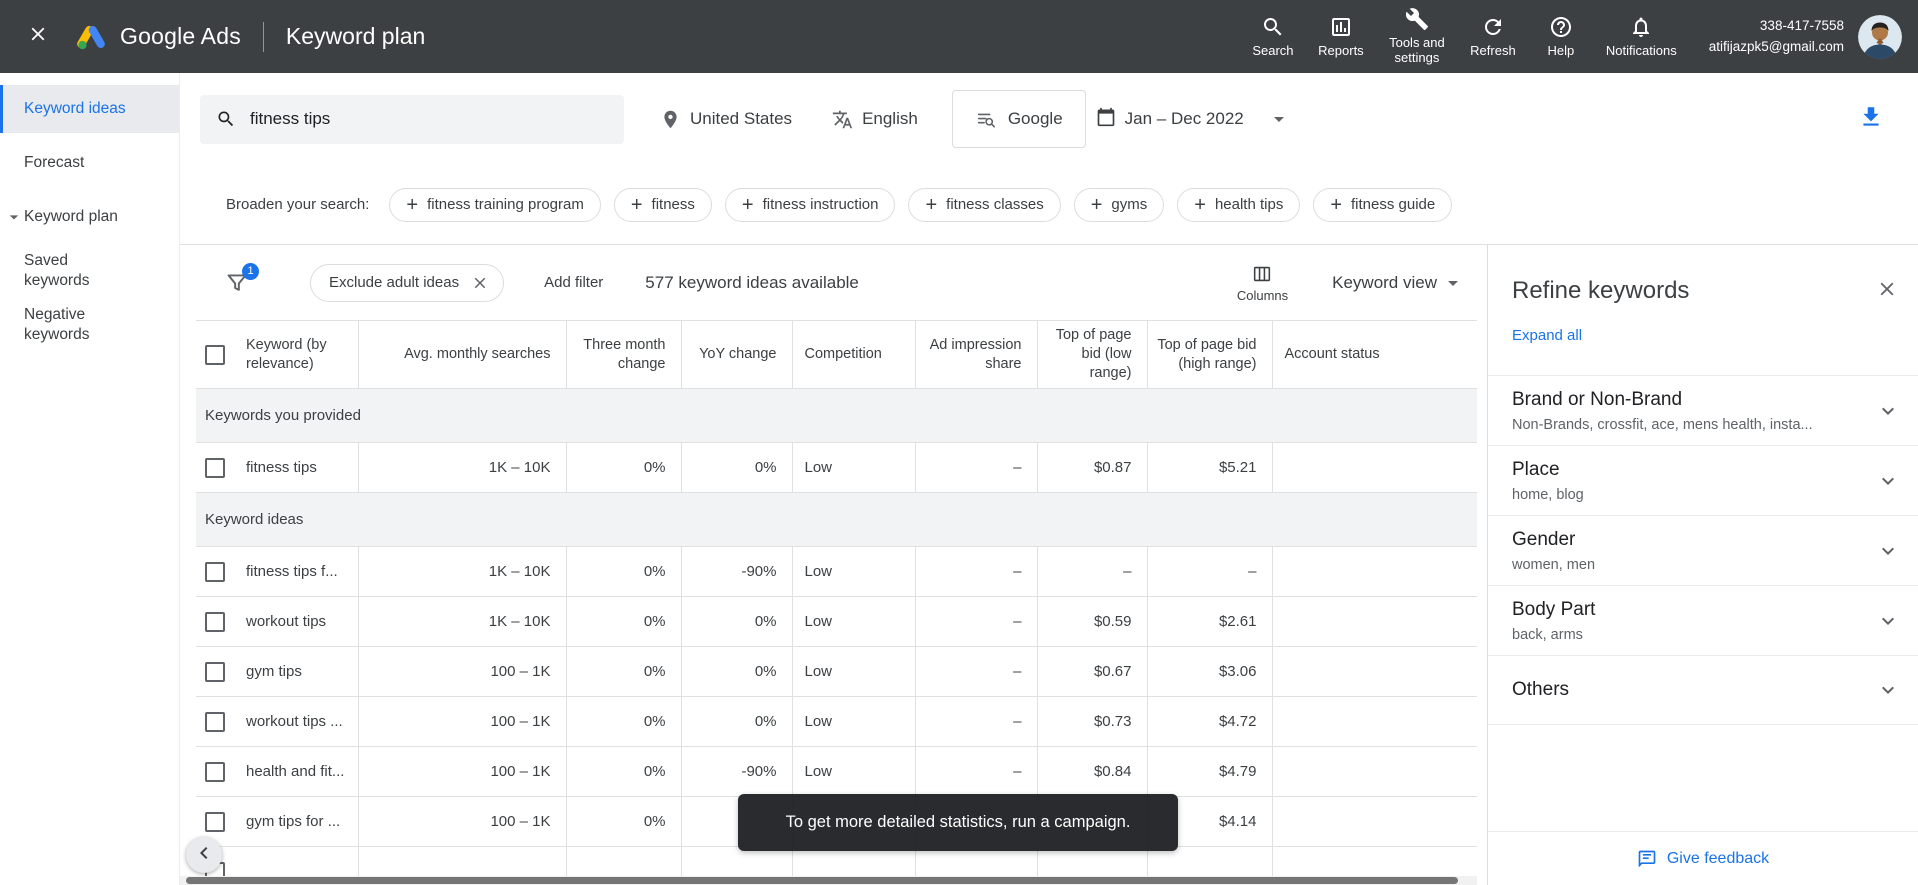 This screenshot has width=1918, height=885. Describe the element at coordinates (215, 354) in the screenshot. I see `select-all-checkbox` at that location.